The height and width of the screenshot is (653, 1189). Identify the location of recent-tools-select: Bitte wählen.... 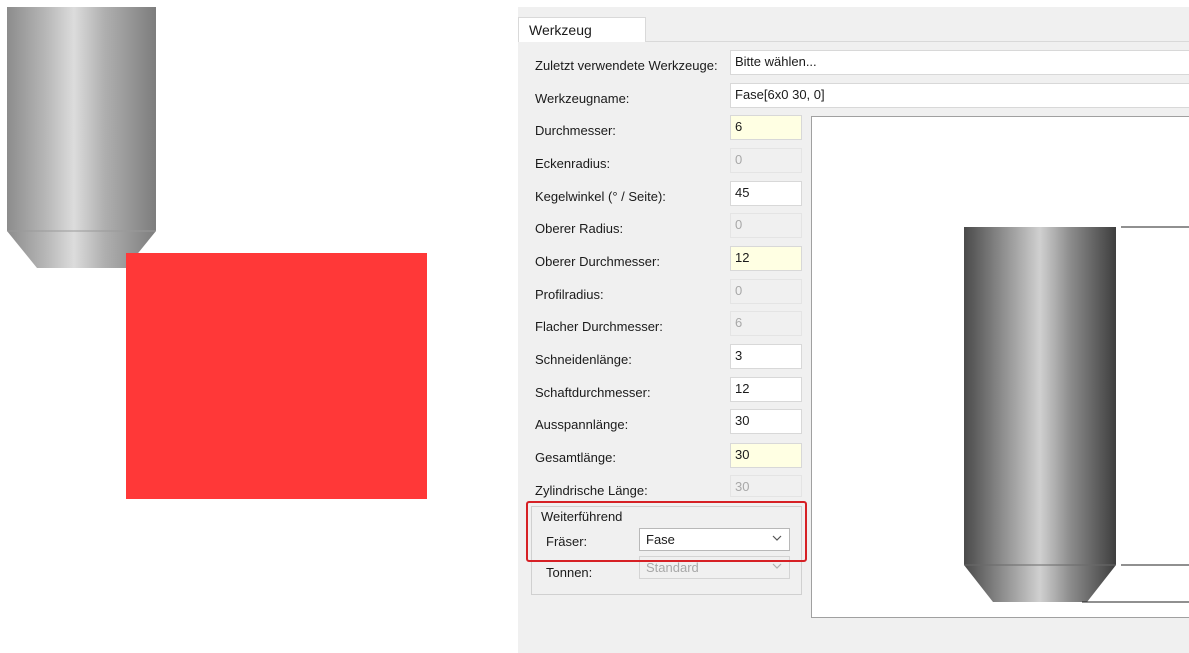
(959, 62).